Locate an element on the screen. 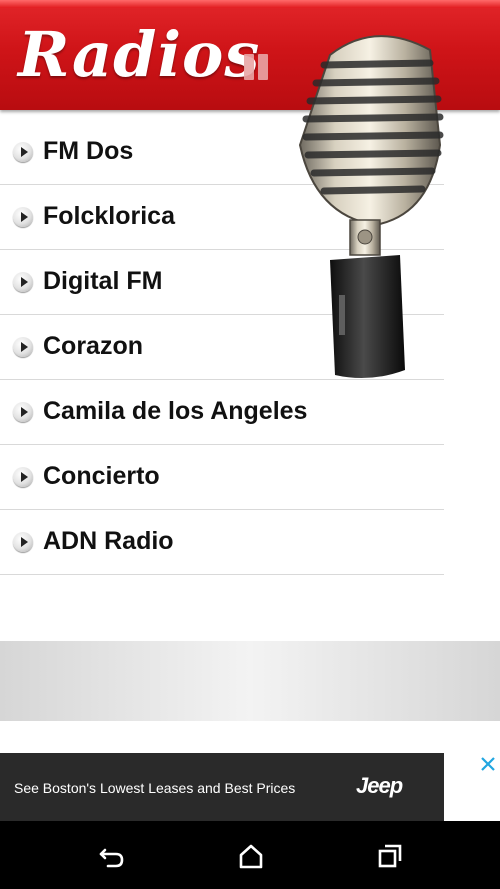  pause-button is located at coordinates (258, 68).